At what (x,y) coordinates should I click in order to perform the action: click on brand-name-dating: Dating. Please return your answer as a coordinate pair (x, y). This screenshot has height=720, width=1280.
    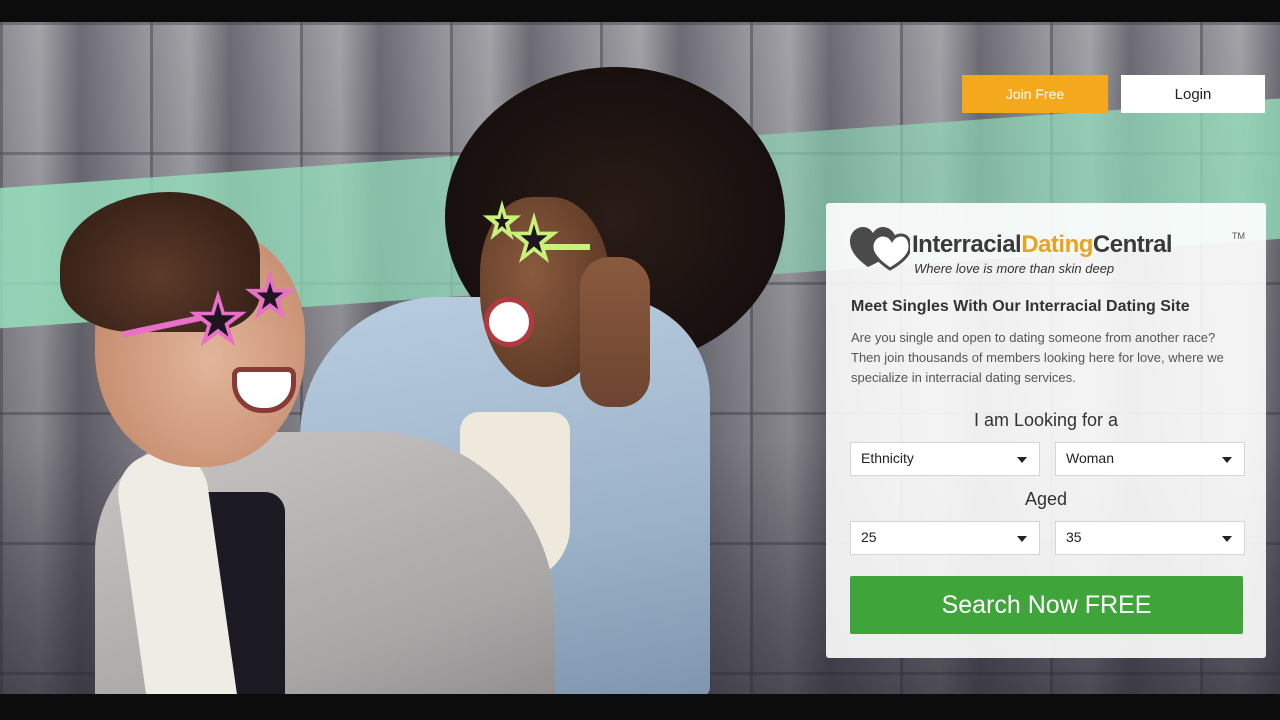
    Looking at the image, I should click on (1057, 244).